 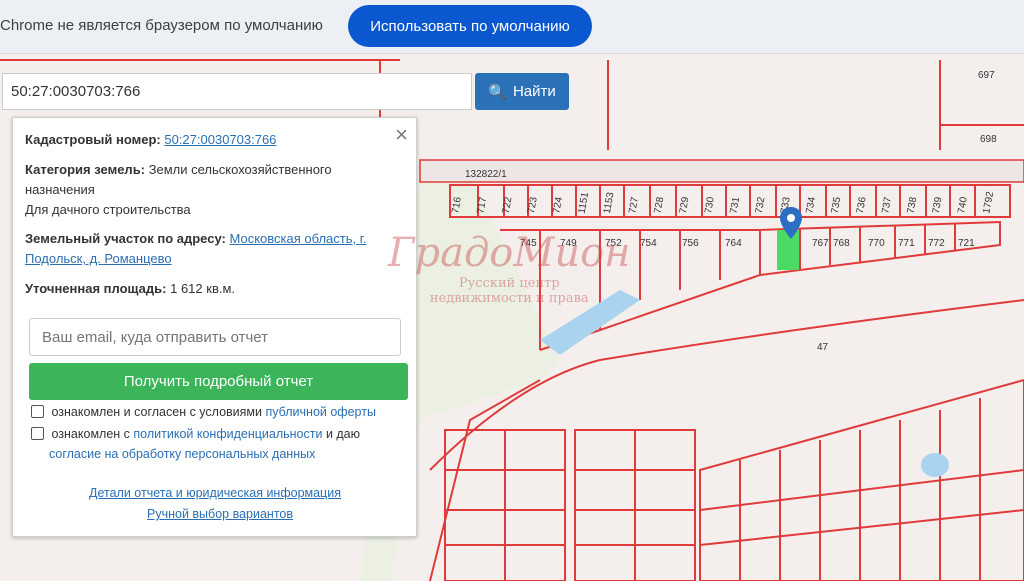 I want to click on get-report-button: Получить подробный отчет, so click(x=218, y=381).